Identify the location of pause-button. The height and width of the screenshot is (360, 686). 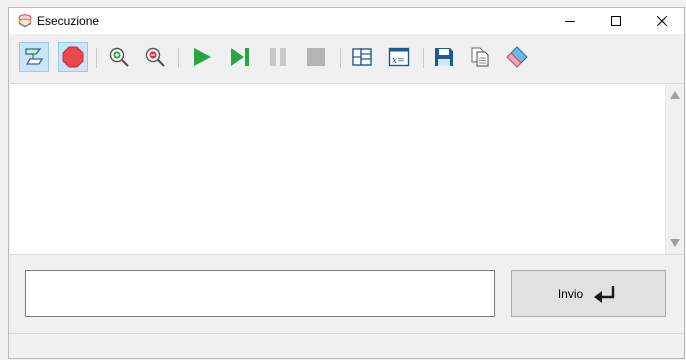
(278, 57).